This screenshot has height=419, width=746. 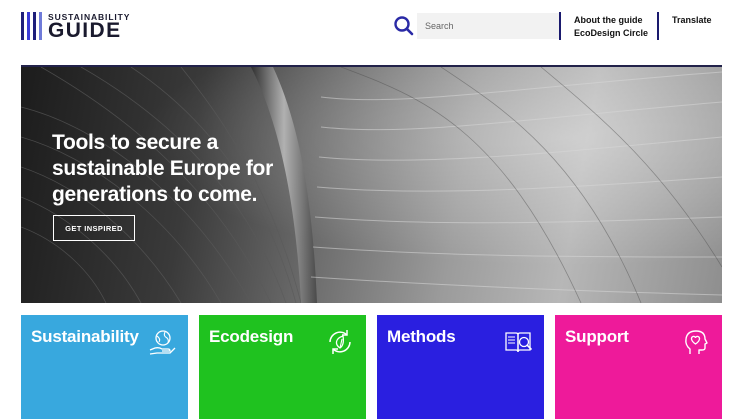 What do you see at coordinates (32, 26) in the screenshot?
I see `logo-bars-icon` at bounding box center [32, 26].